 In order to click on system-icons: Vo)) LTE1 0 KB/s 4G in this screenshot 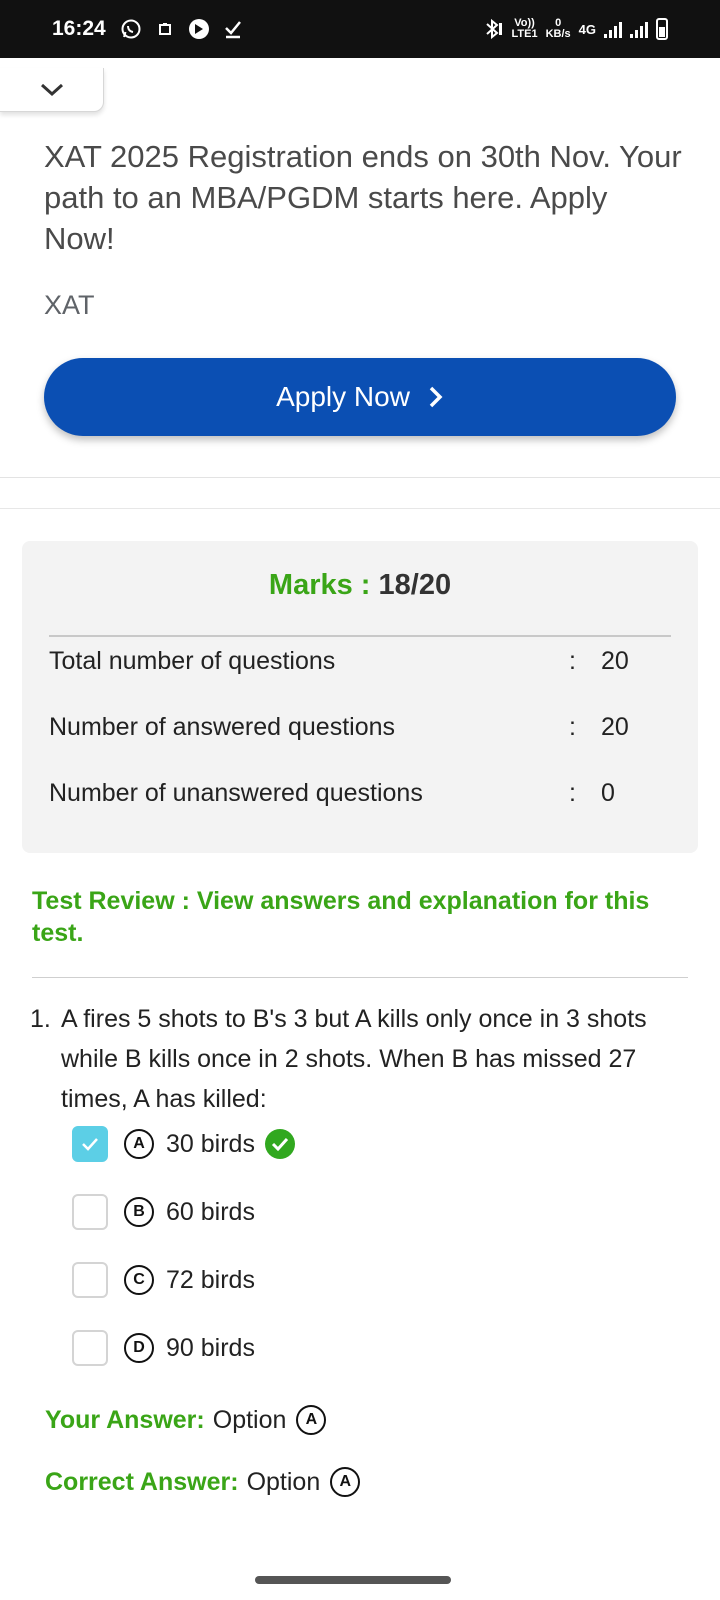, I will do `click(575, 29)`.